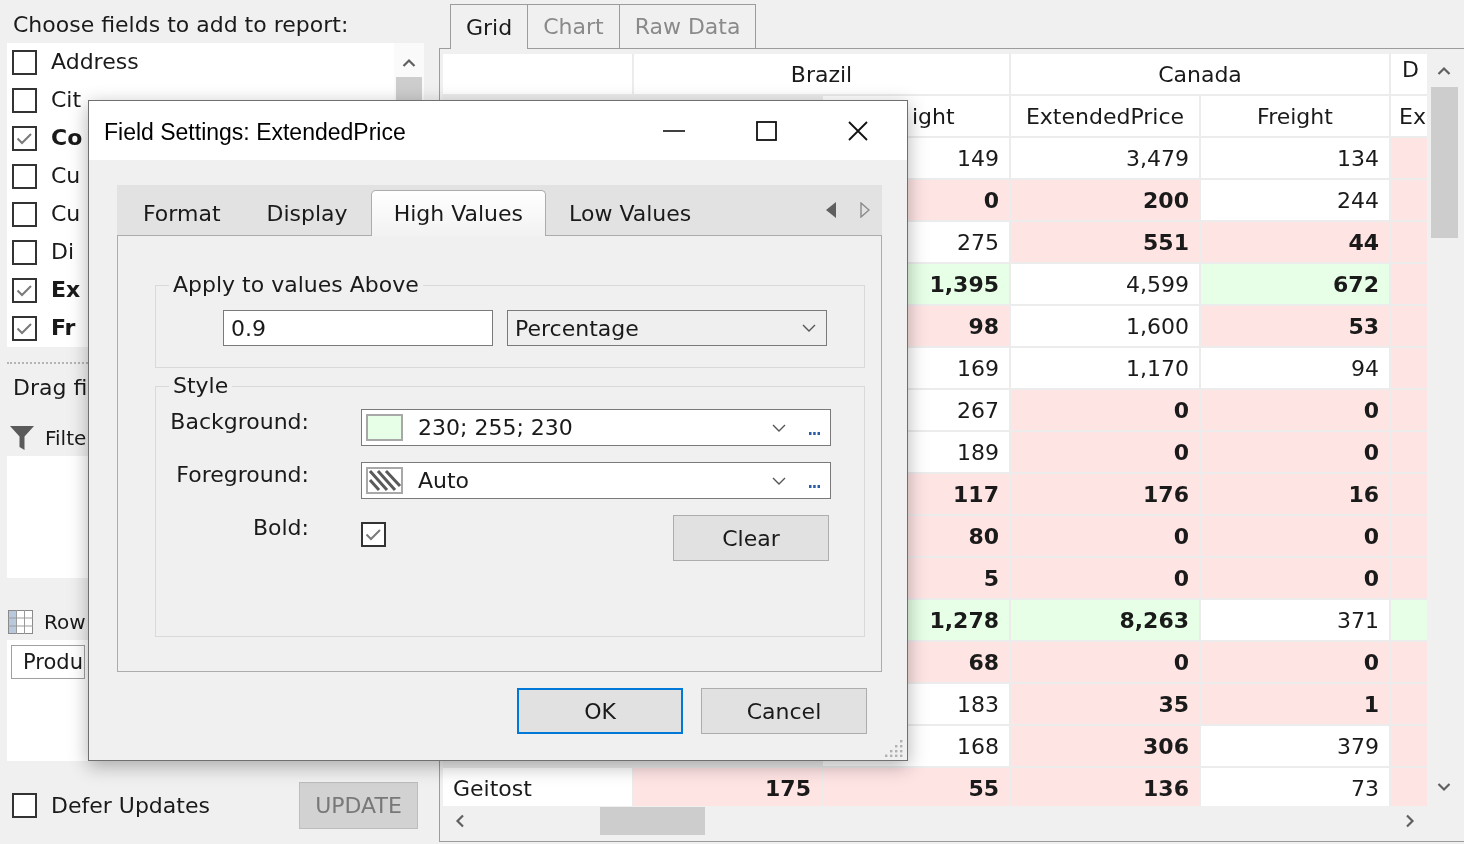 This screenshot has height=844, width=1464. Describe the element at coordinates (1295, 620) in the screenshot. I see `table-cell: 371` at that location.